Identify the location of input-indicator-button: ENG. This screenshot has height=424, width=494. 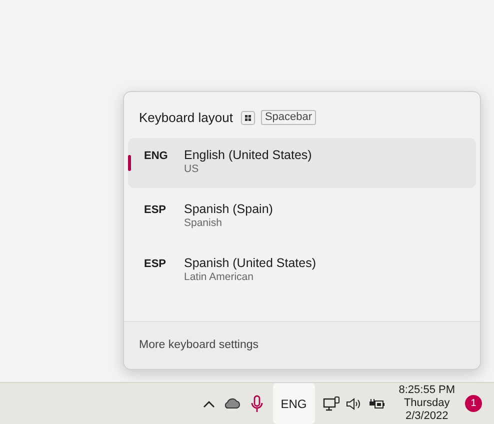
(293, 403).